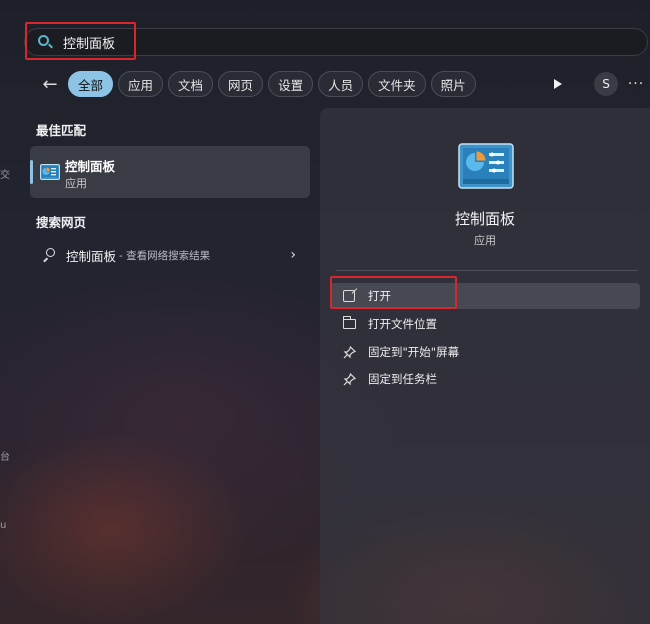 The height and width of the screenshot is (624, 650). Describe the element at coordinates (606, 84) in the screenshot. I see `avatar: S` at that location.